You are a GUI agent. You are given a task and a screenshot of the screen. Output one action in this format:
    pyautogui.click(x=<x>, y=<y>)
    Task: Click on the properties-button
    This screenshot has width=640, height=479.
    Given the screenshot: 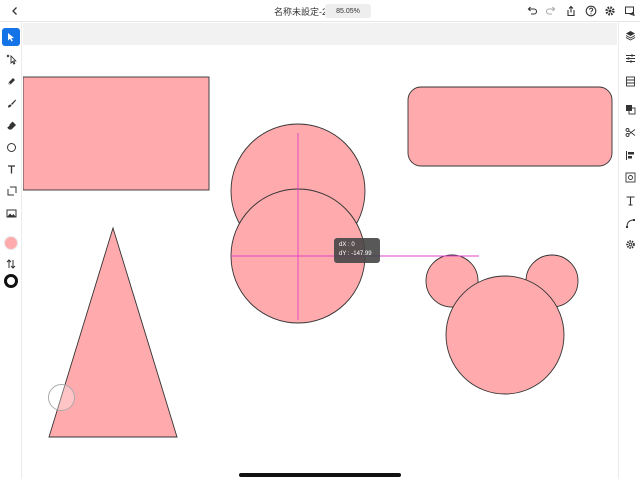 What is the action you would take?
    pyautogui.click(x=630, y=58)
    